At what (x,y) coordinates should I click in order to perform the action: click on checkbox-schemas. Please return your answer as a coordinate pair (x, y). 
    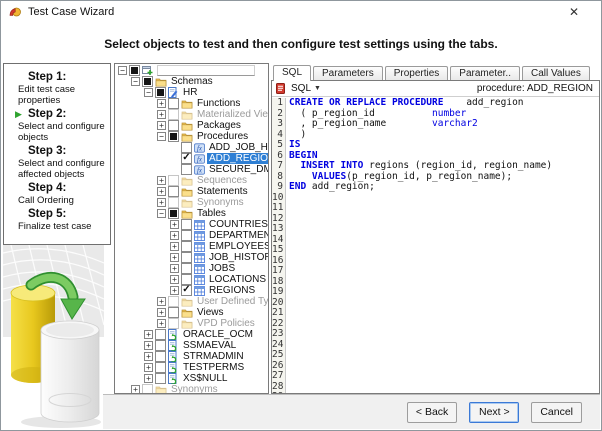
    Looking at the image, I should click on (147, 81).